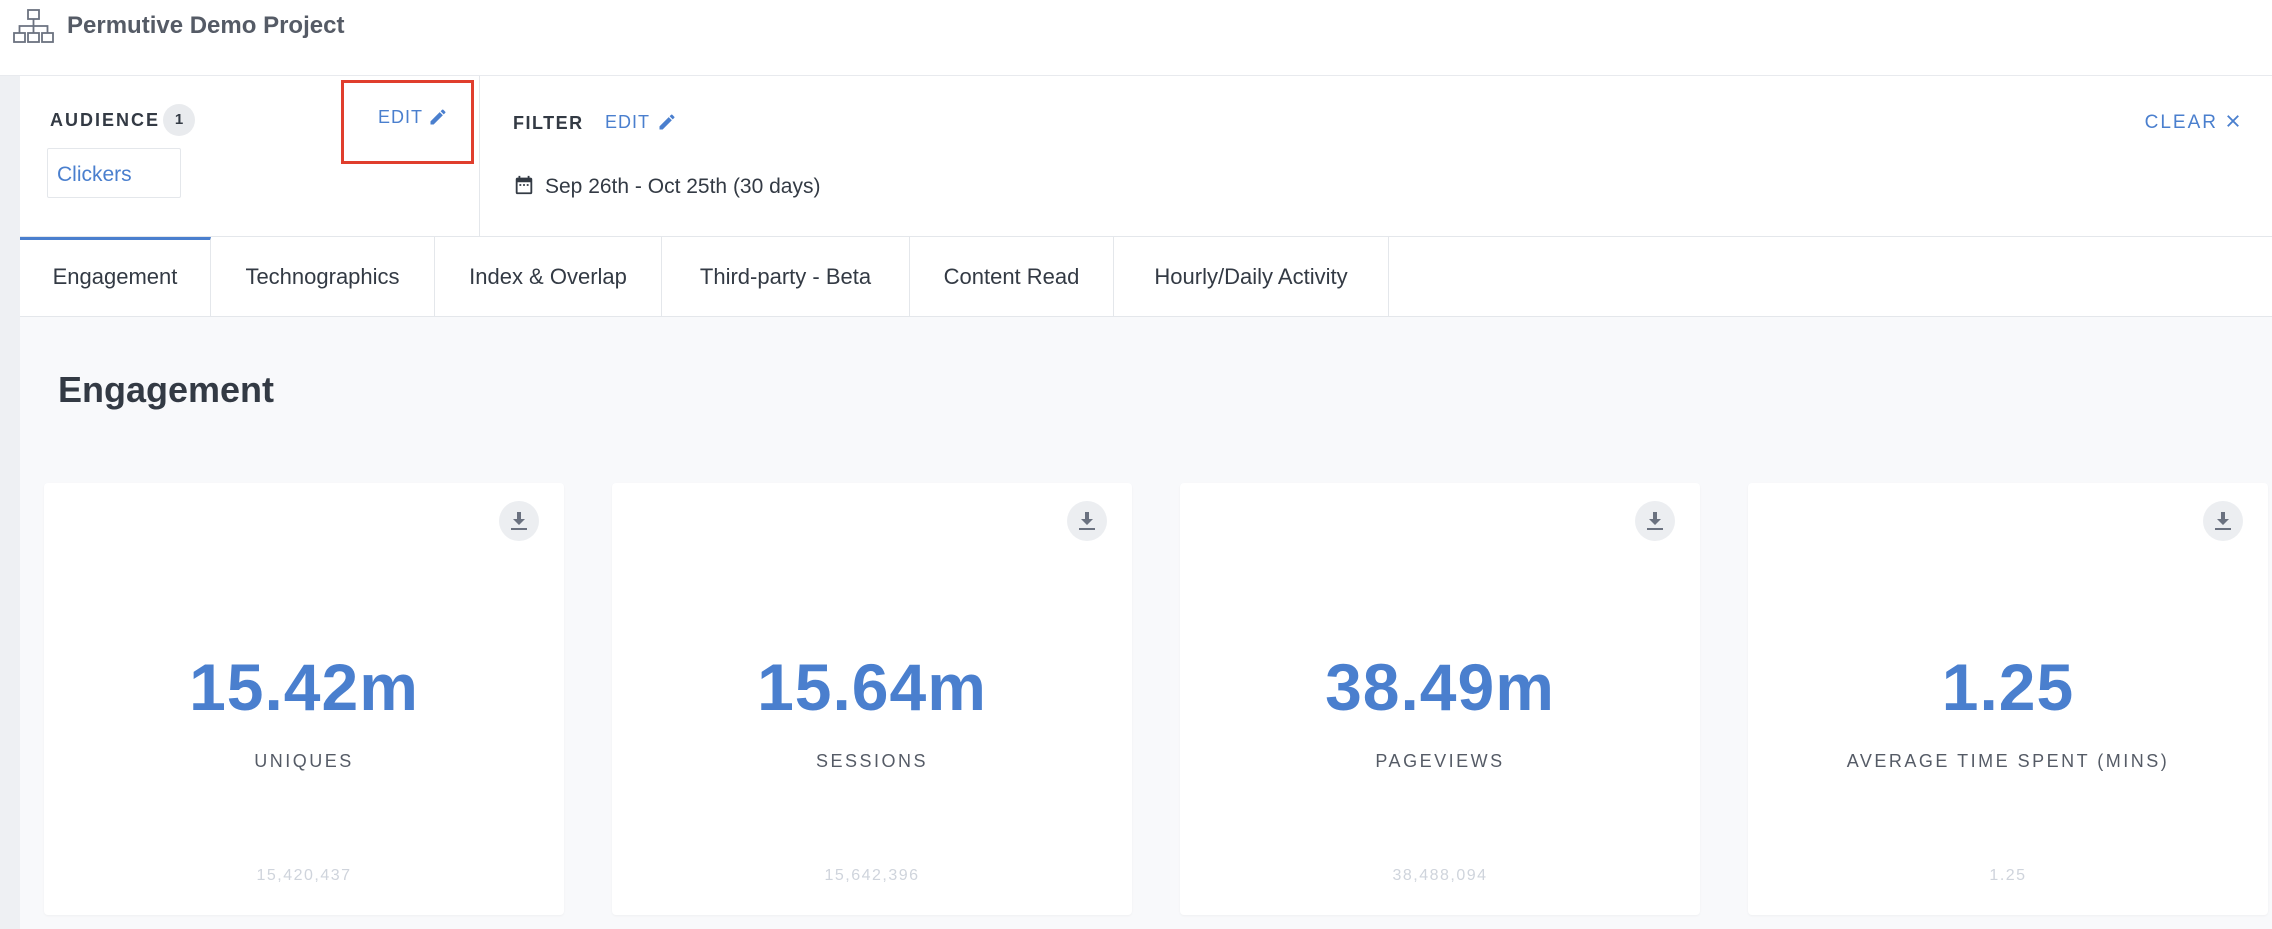  I want to click on audience-edit-label: EDIT, so click(401, 117).